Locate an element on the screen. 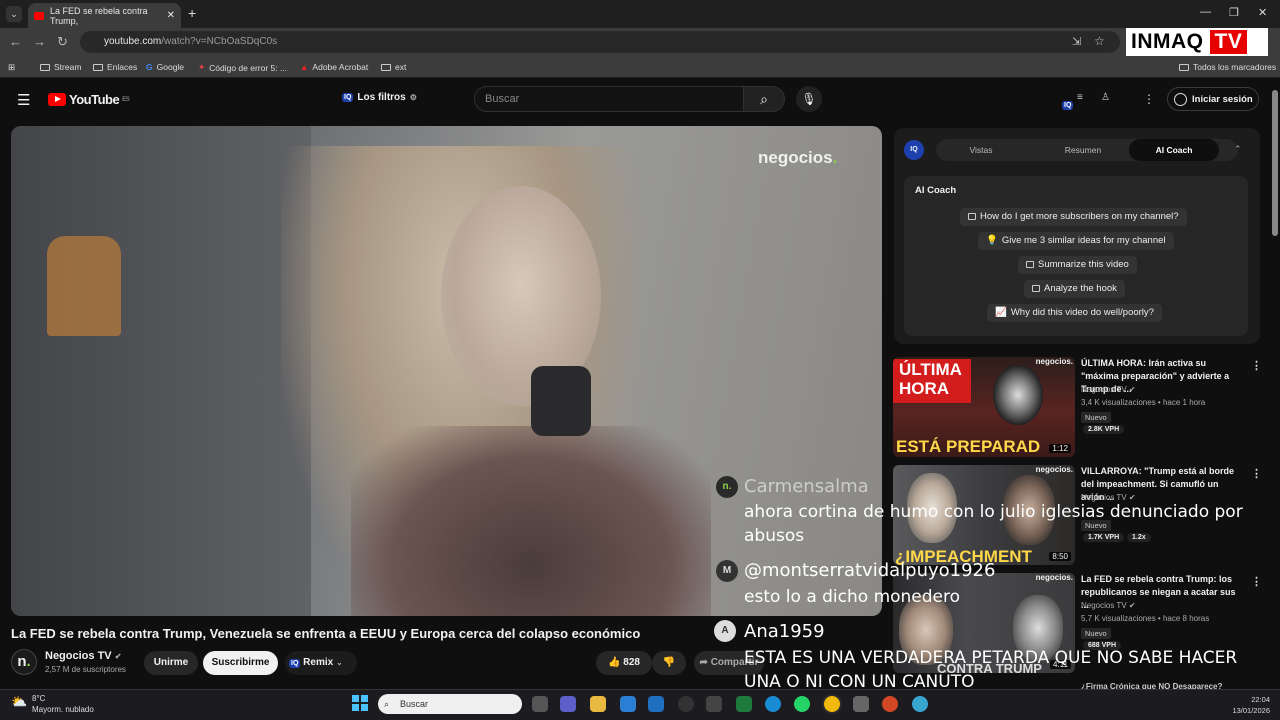  settings-icon is located at coordinates (714, 704).